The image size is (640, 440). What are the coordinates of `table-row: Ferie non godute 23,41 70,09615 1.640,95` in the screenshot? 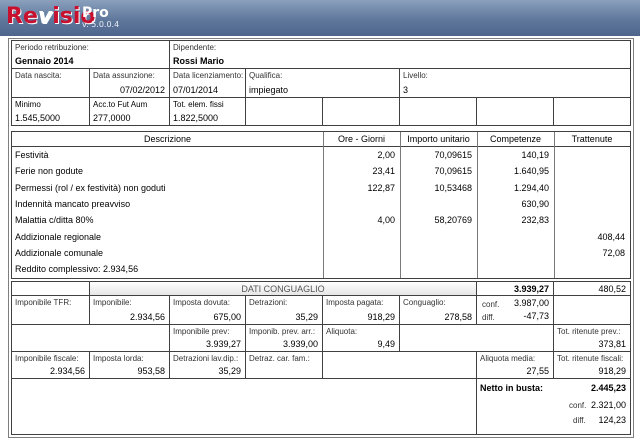 It's located at (321, 172).